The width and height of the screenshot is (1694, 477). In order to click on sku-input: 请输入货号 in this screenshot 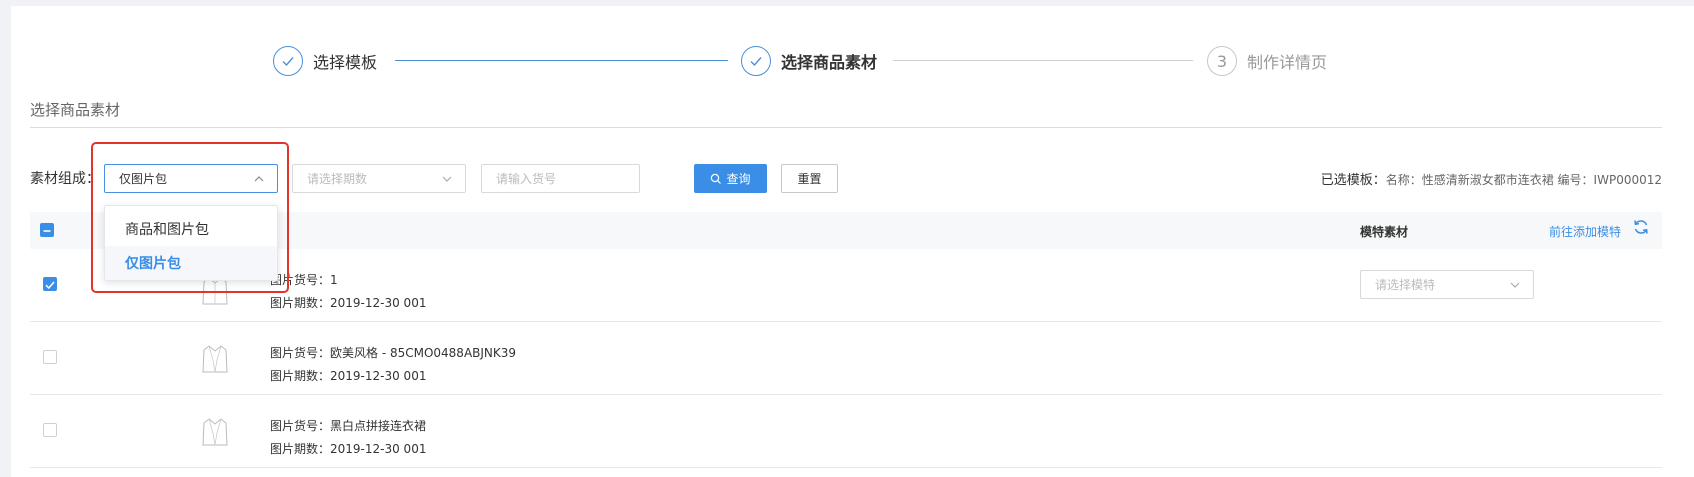, I will do `click(560, 178)`.